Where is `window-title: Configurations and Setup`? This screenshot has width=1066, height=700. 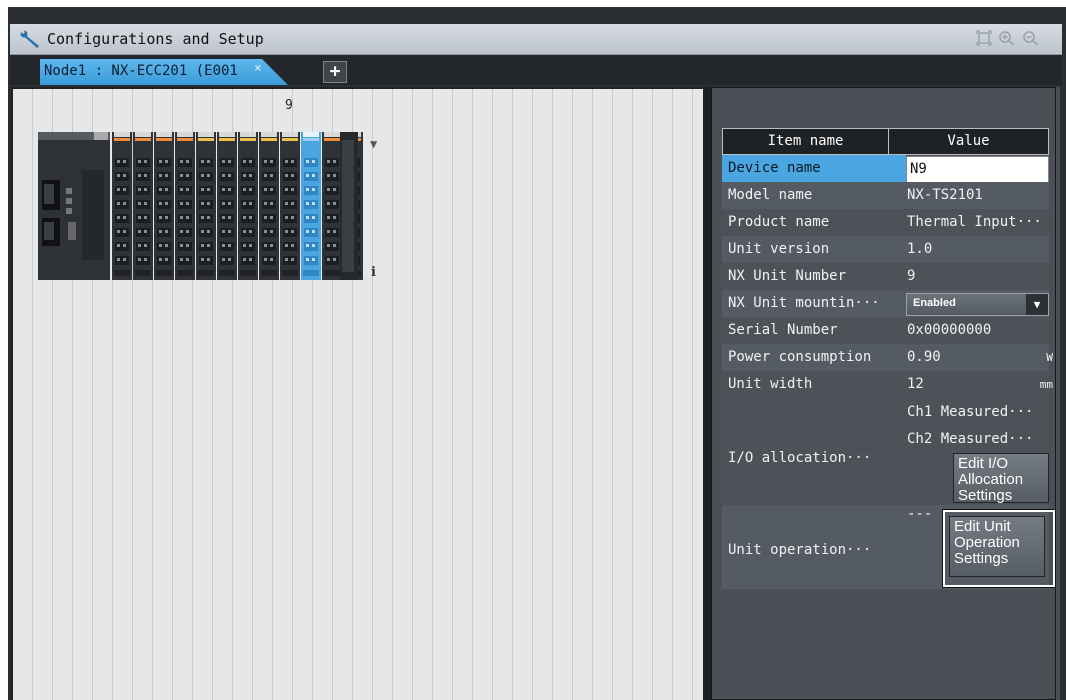
window-title: Configurations and Setup is located at coordinates (155, 39).